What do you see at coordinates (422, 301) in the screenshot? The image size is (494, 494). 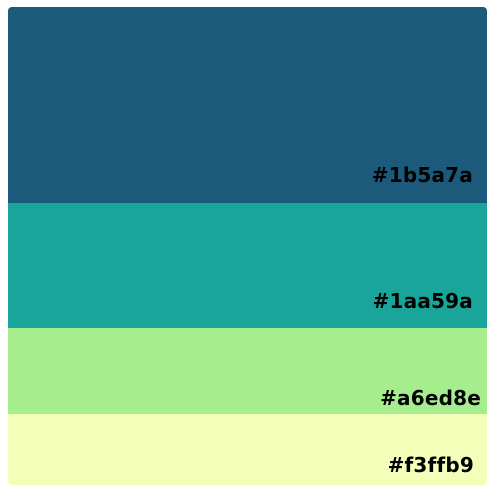 I see `hex-code-label: #1aa59a` at bounding box center [422, 301].